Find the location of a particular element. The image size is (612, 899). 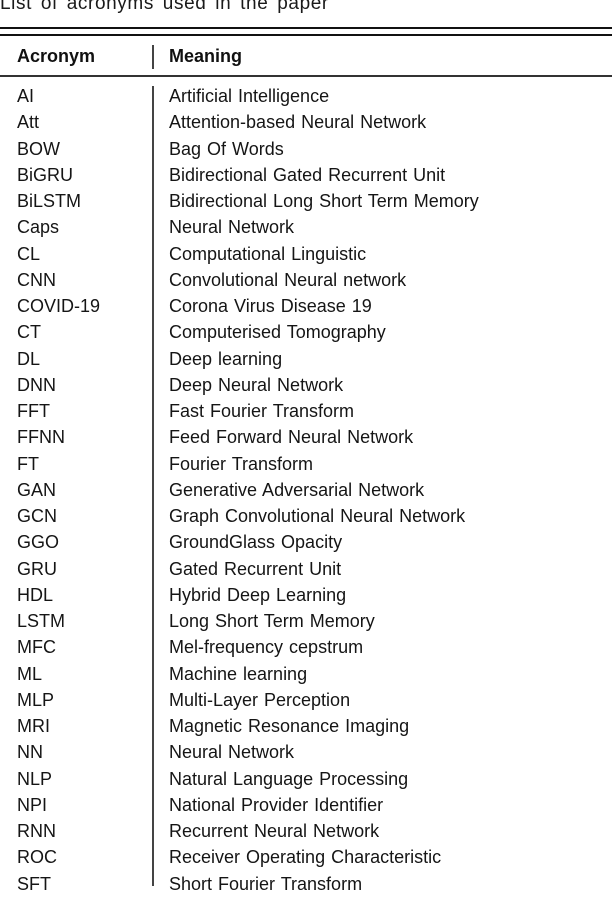

table-row: FT Fourier Transform is located at coordinates (306, 466).